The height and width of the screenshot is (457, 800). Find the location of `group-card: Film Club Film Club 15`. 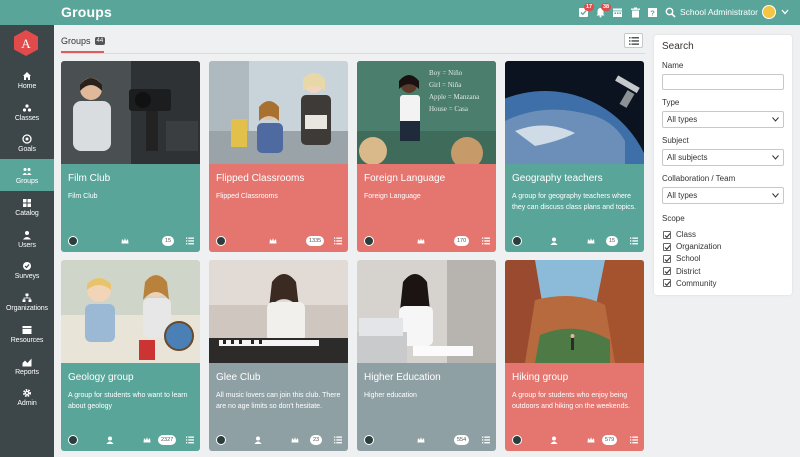

group-card: Film Club Film Club 15 is located at coordinates (130, 156).